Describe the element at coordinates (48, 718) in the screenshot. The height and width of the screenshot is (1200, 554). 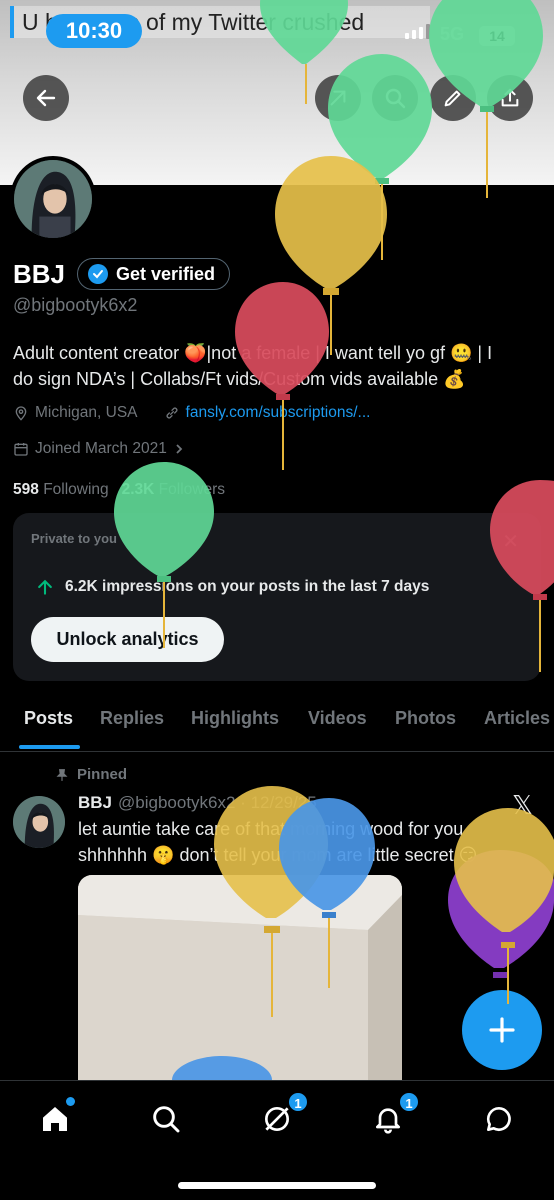
I see `tab-posts: Posts` at that location.